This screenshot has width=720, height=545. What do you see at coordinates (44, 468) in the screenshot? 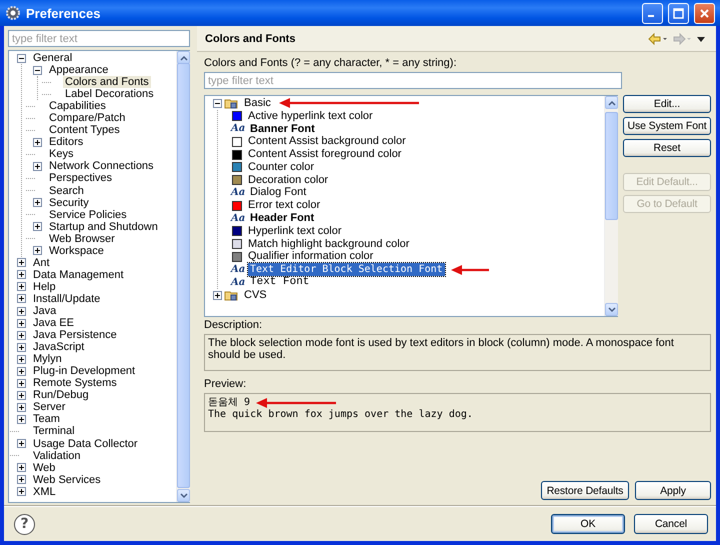
I see `tree-item: Web` at bounding box center [44, 468].